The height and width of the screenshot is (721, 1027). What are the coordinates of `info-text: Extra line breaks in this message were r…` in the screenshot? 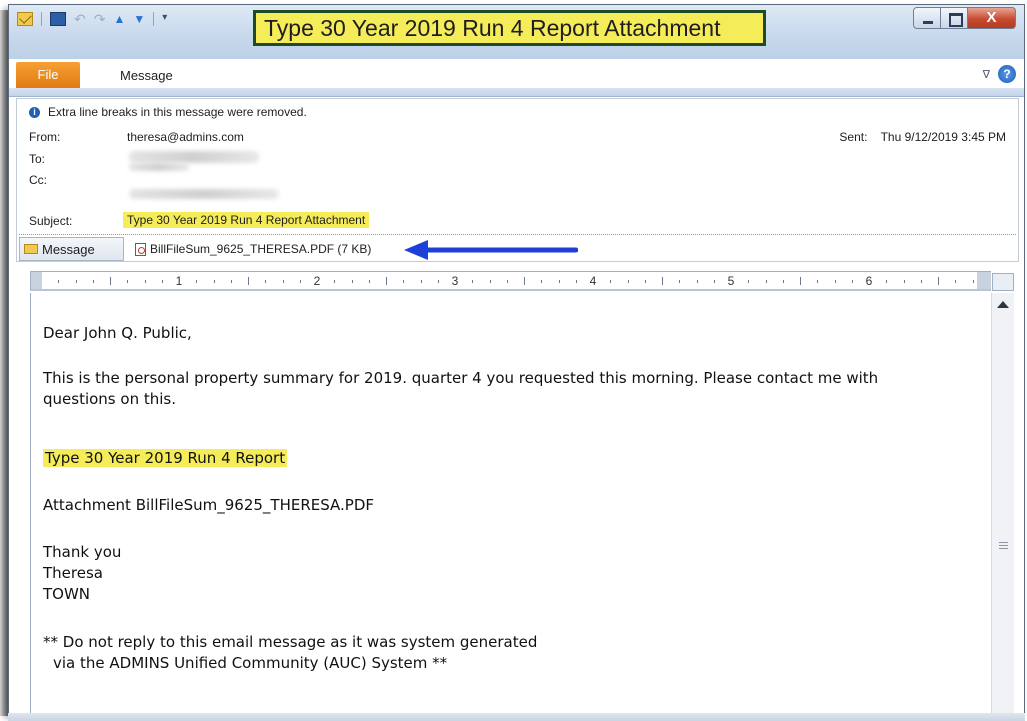 It's located at (177, 112).